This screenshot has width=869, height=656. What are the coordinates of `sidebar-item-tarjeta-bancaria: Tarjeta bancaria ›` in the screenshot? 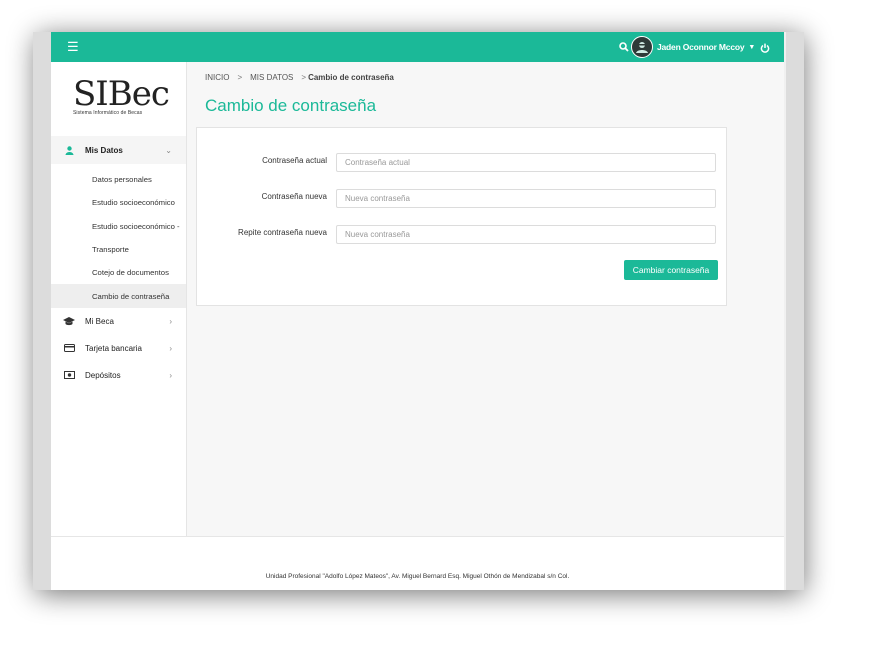 It's located at (118, 348).